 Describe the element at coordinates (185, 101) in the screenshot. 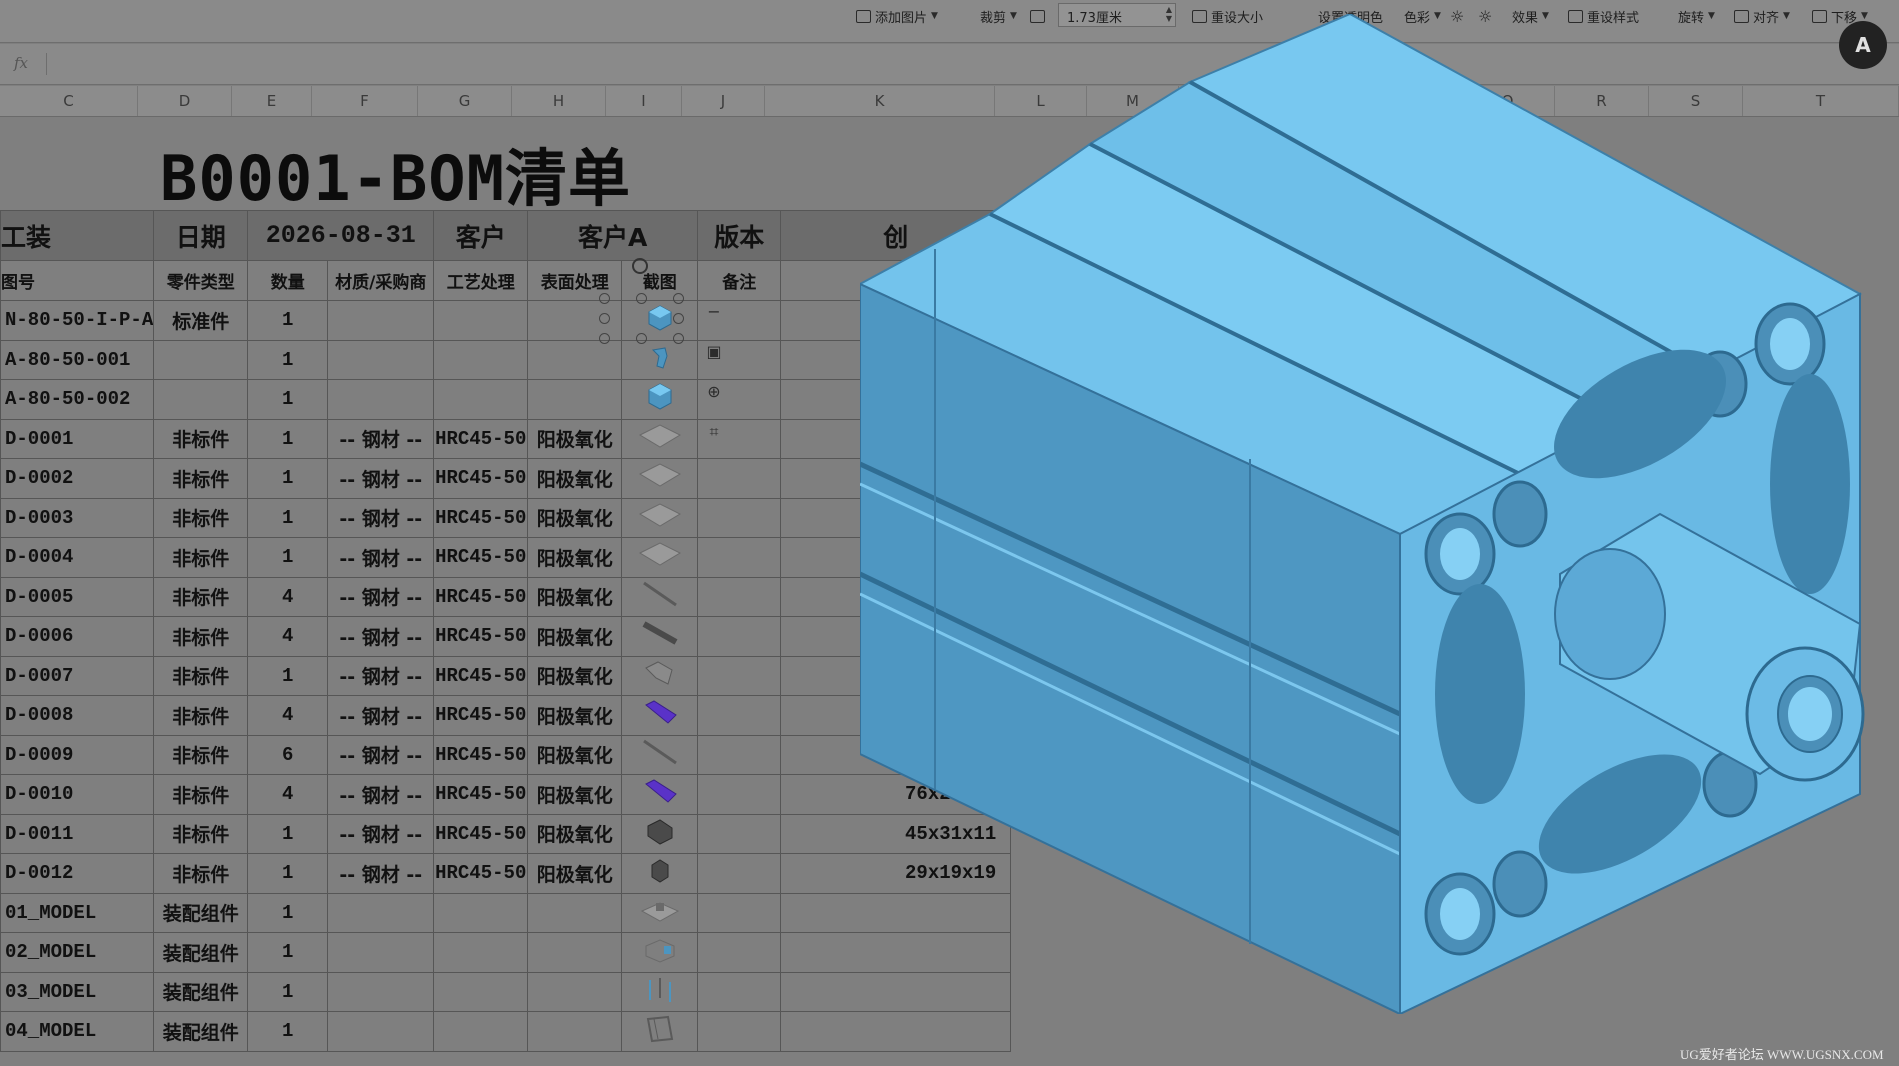

I see `column-header: D` at that location.